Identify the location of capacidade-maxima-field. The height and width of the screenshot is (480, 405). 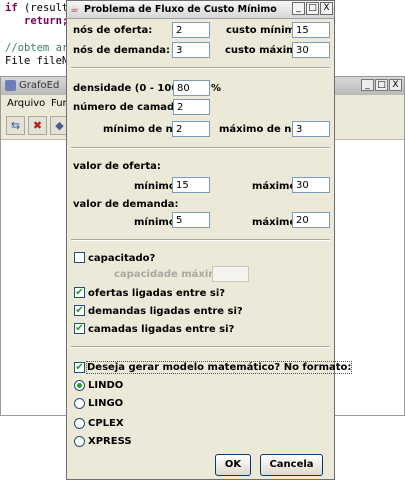
(230, 274).